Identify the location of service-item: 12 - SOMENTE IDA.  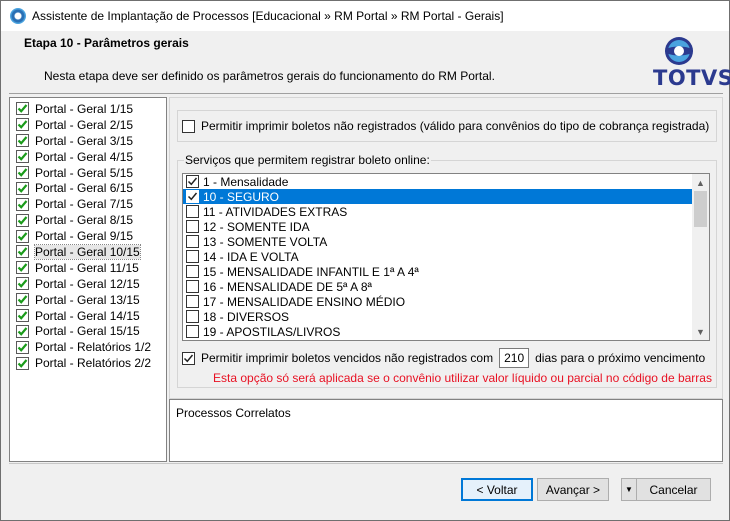
(446, 226).